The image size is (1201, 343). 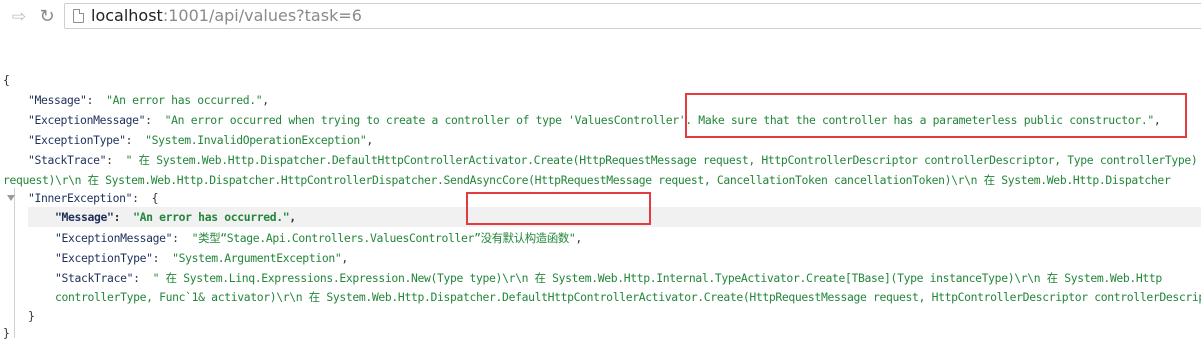 What do you see at coordinates (19, 17) in the screenshot?
I see `back-arrow-icon: ⇨` at bounding box center [19, 17].